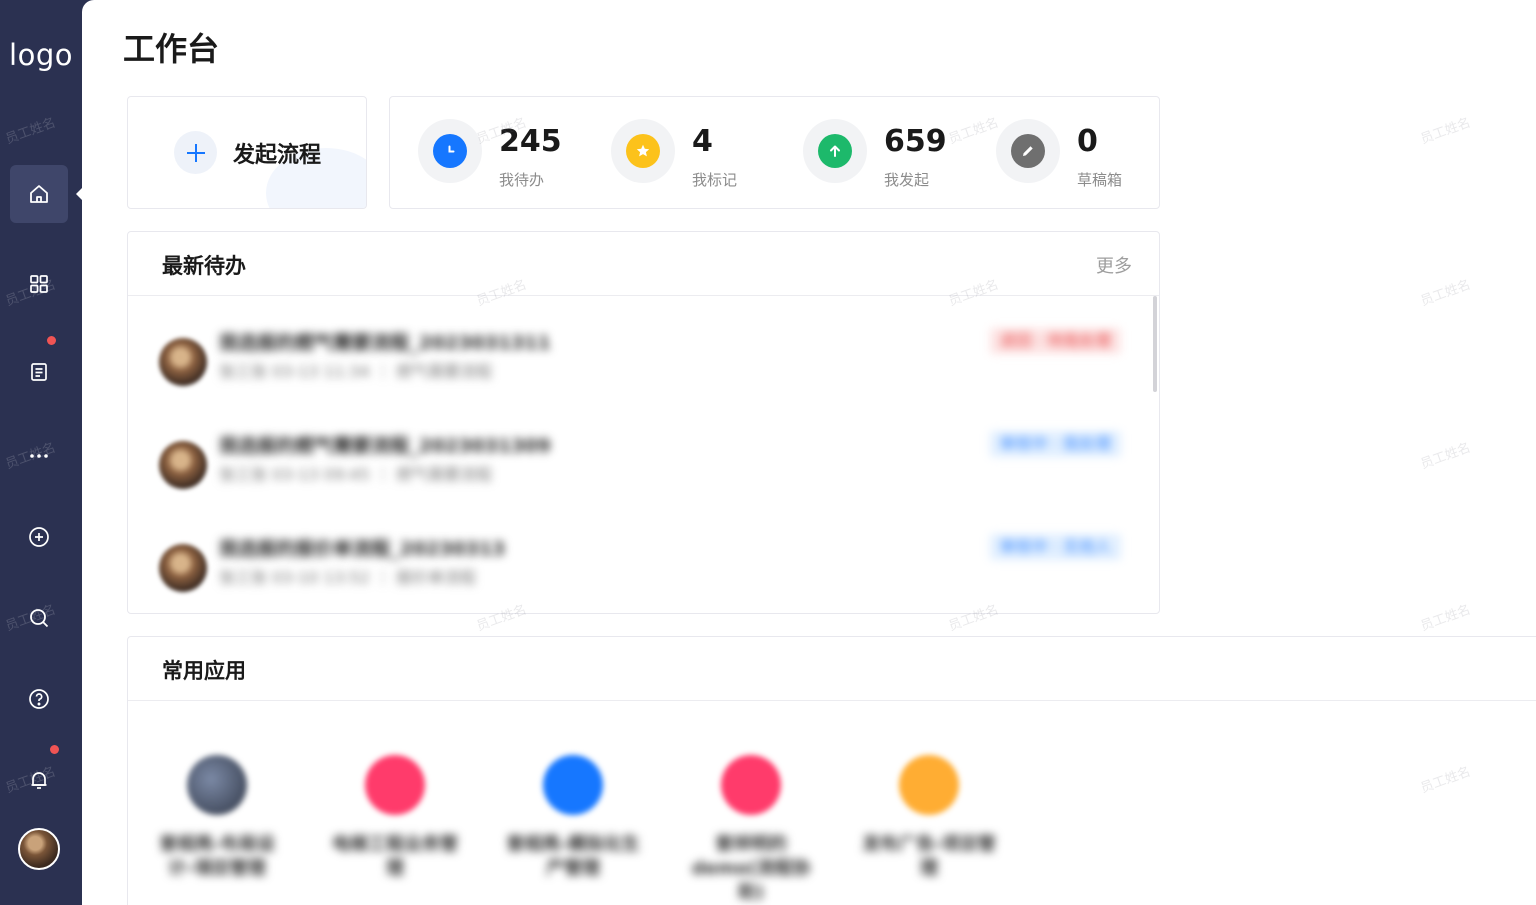 Image resolution: width=1536 pixels, height=905 pixels. Describe the element at coordinates (522, 180) in the screenshot. I see `stat-label: 我待办` at that location.